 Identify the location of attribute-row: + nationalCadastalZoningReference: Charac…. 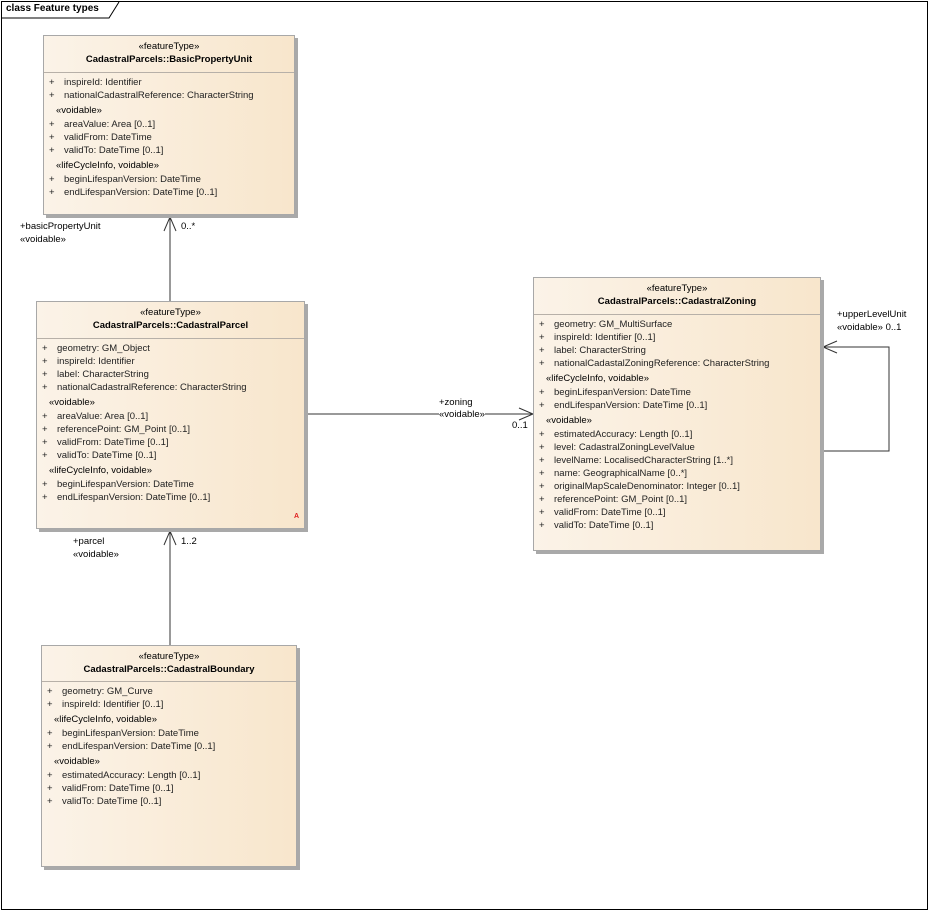
(677, 363).